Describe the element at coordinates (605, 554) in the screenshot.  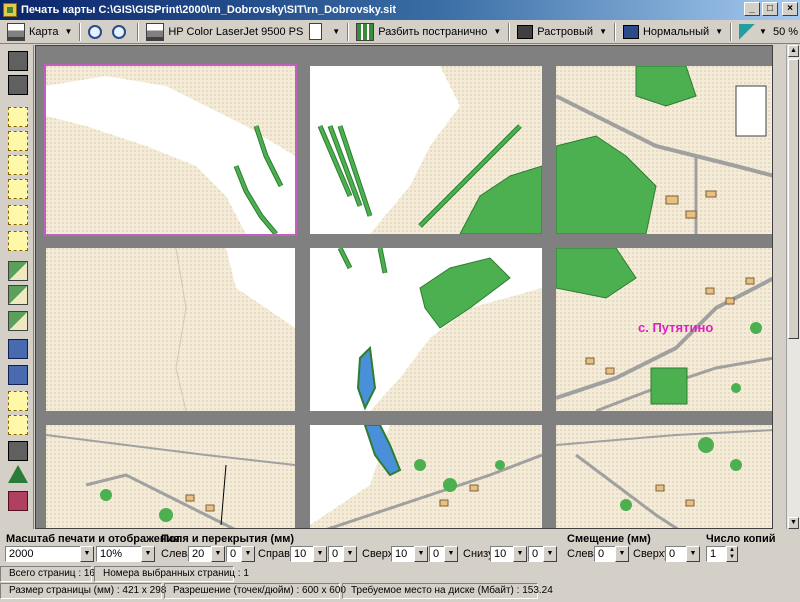
I see `offset-left-field: 0` at that location.